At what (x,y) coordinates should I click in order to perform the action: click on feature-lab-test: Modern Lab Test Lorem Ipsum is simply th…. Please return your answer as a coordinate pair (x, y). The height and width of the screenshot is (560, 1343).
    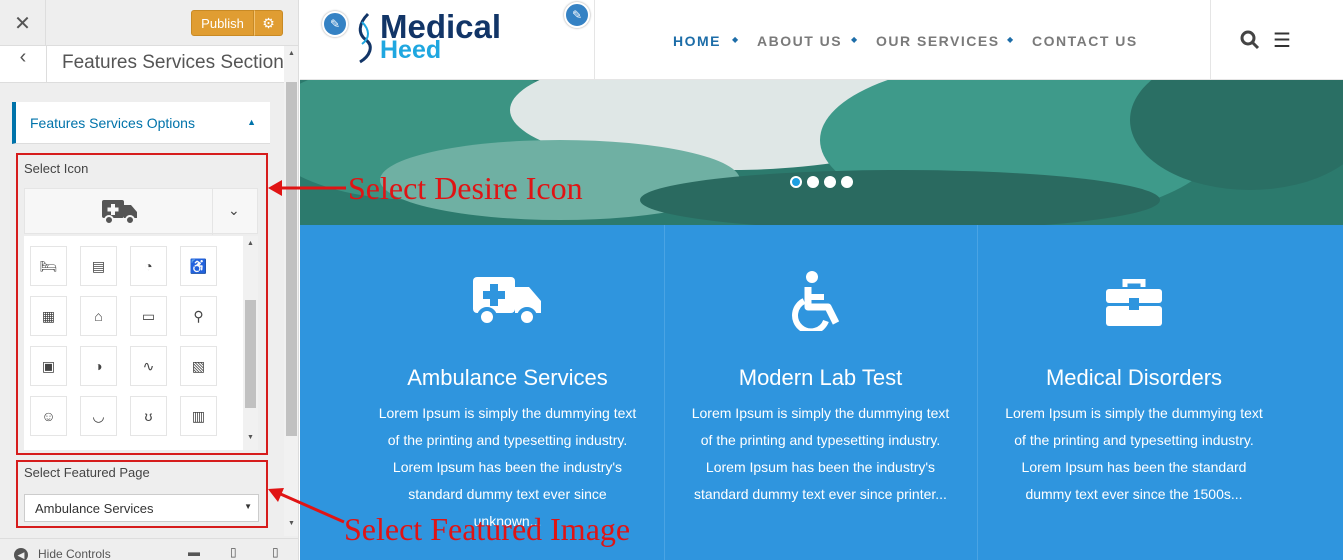
    Looking at the image, I should click on (820, 392).